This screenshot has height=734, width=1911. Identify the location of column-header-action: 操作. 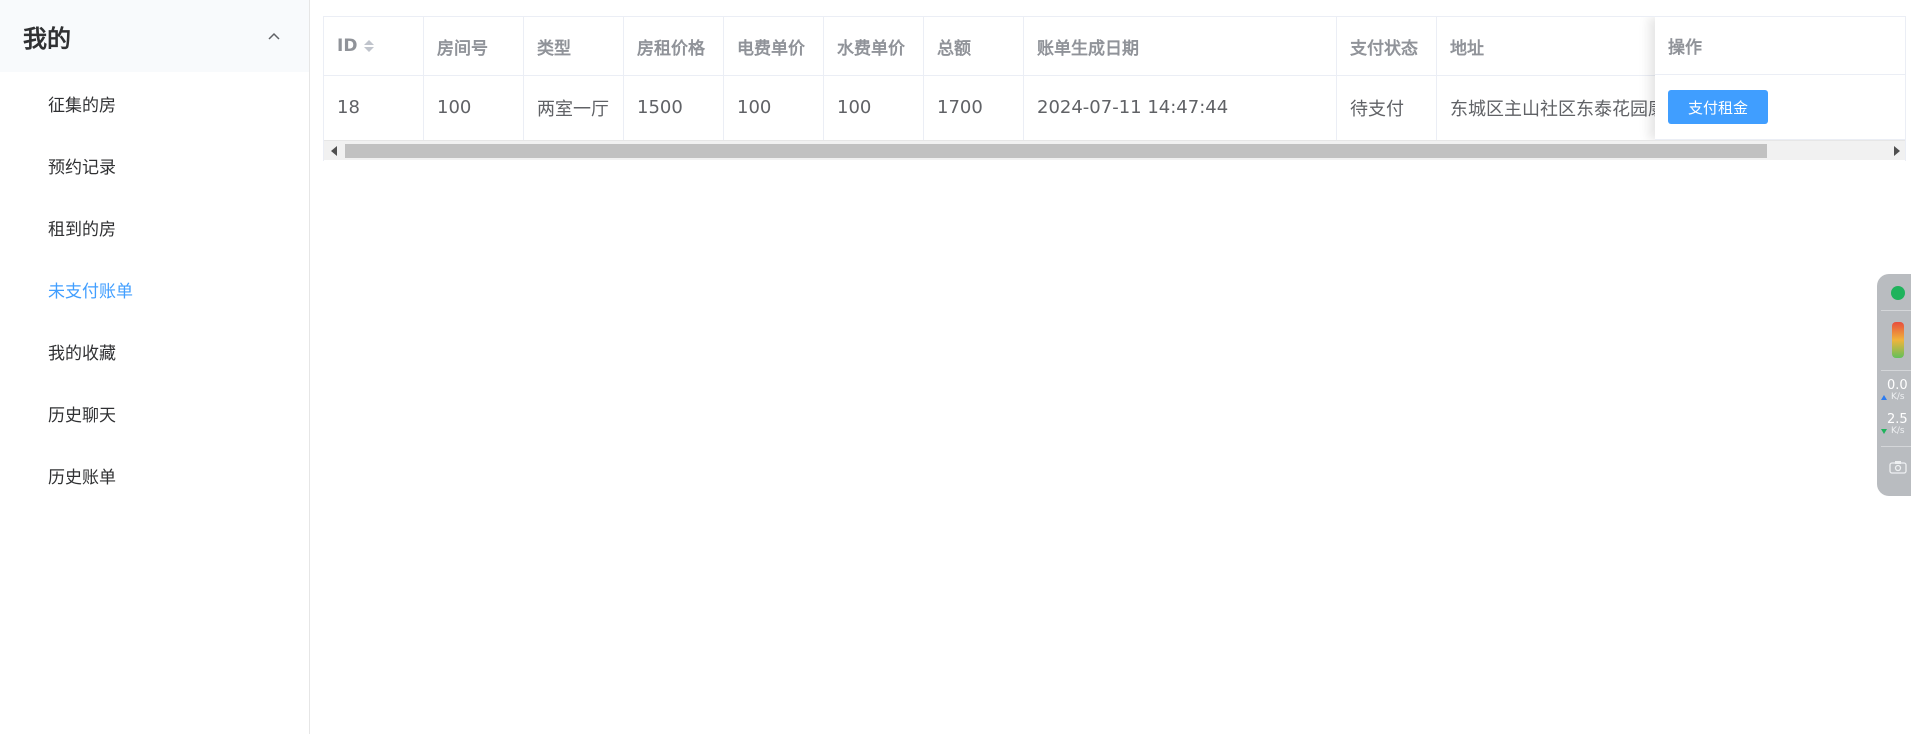
(1780, 46).